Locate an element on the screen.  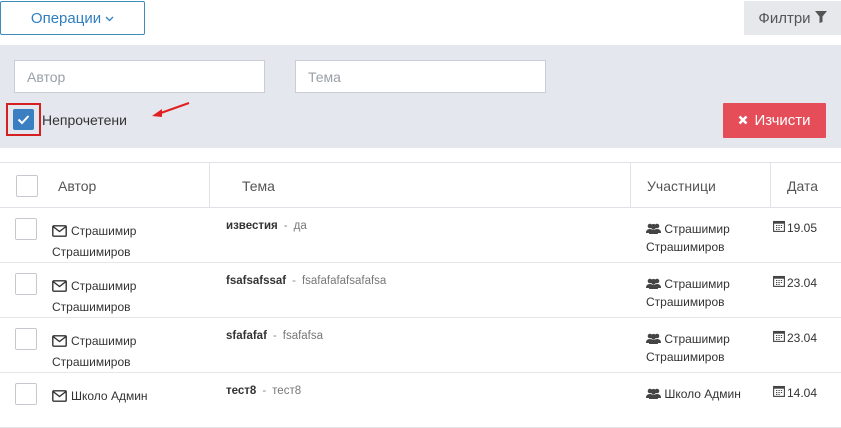
date-value: 14.04 is located at coordinates (802, 392).